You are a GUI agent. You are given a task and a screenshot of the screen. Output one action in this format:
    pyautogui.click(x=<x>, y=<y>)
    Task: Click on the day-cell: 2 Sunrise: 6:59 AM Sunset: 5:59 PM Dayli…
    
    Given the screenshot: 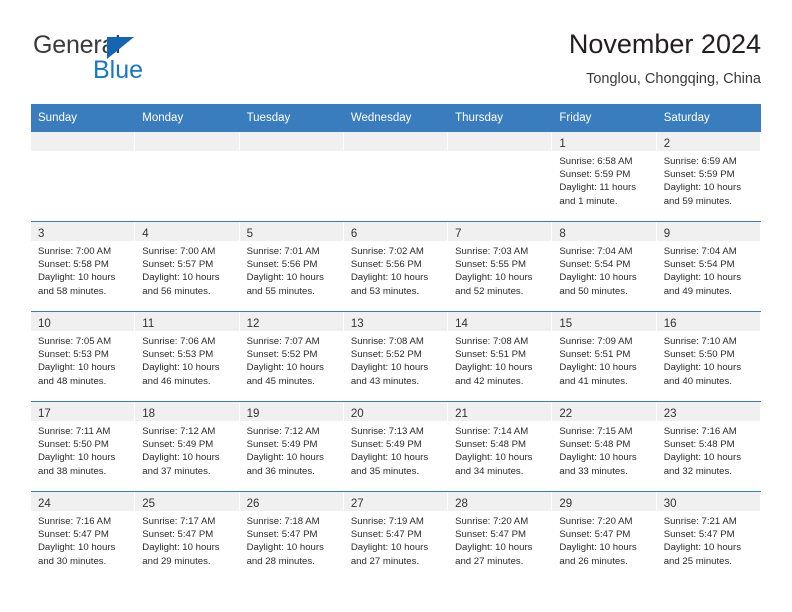 What is the action you would take?
    pyautogui.click(x=708, y=177)
    